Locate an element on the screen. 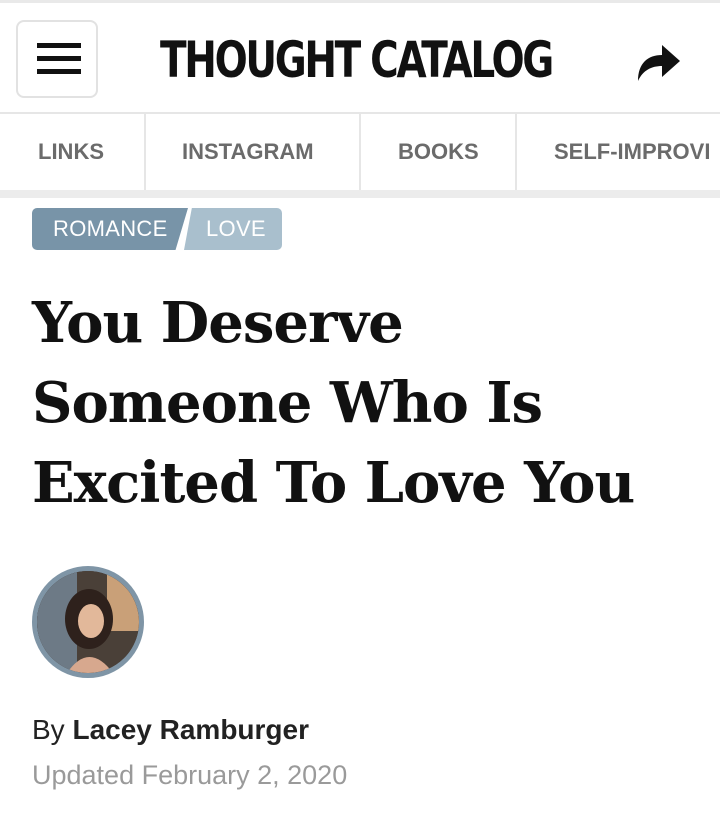  tag-romance: ROMANCE is located at coordinates (110, 229).